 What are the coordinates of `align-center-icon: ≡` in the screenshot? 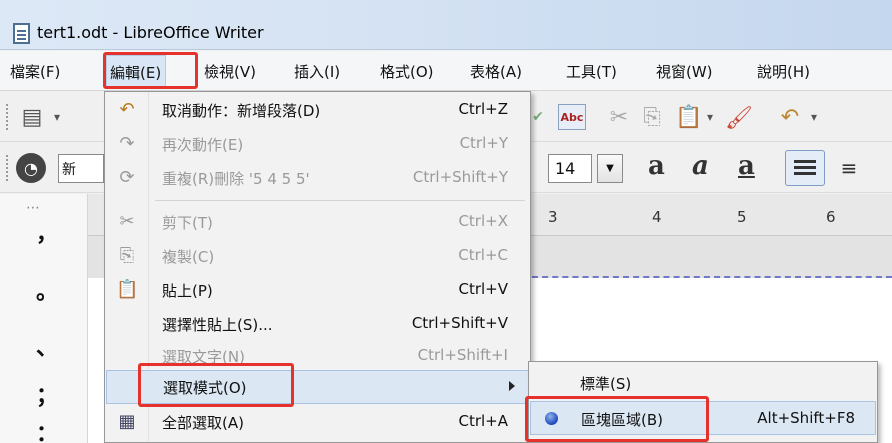 It's located at (849, 168).